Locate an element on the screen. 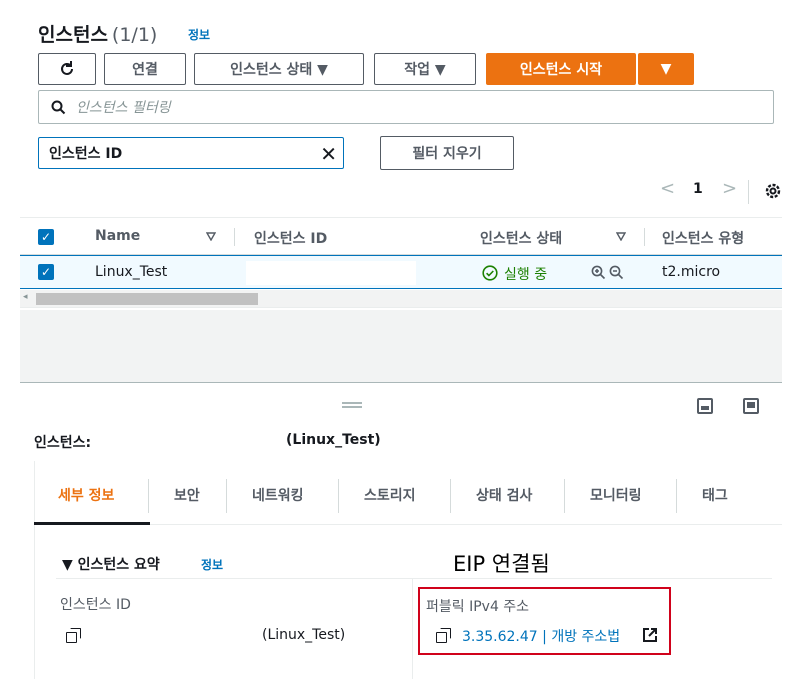 The width and height of the screenshot is (802, 679). table-empty-area is located at coordinates (401, 346).